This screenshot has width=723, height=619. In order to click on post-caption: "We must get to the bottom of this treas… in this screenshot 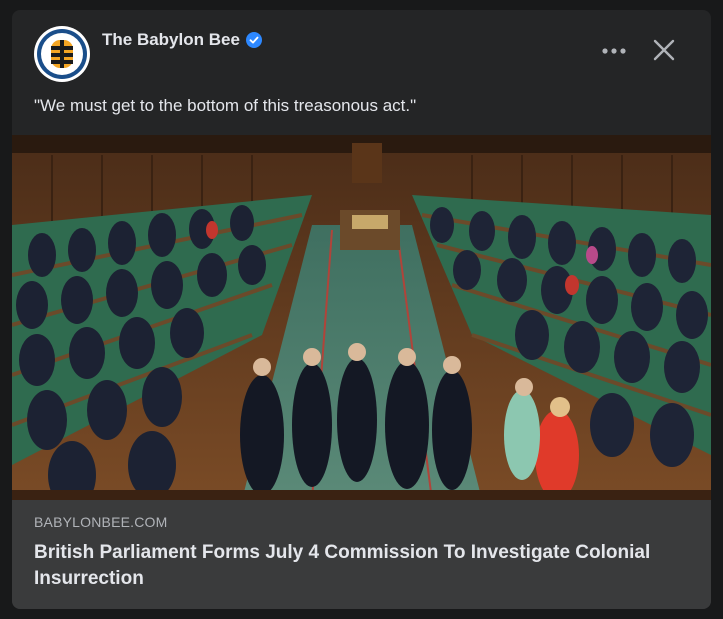, I will do `click(225, 105)`.